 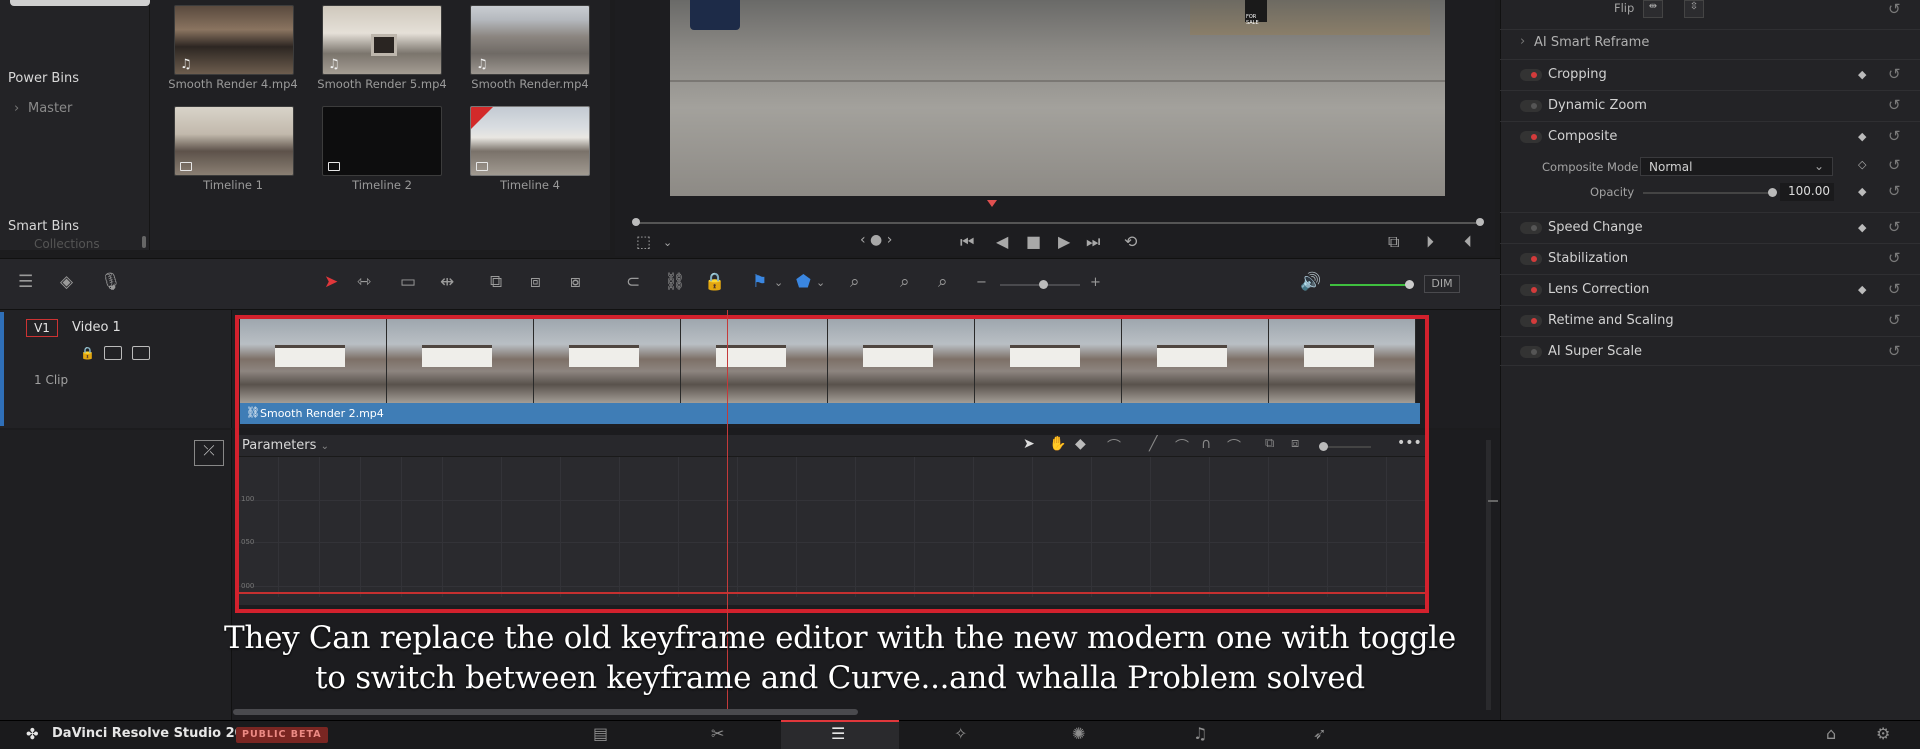 I want to click on overwrite-clip-icon: ⧈, so click(x=535, y=282).